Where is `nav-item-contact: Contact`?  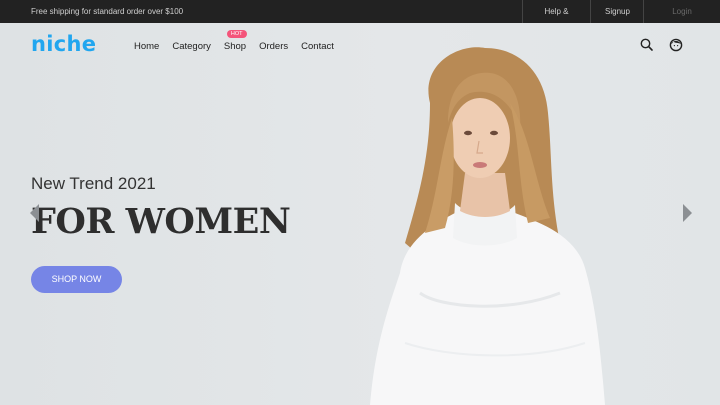
nav-item-contact: Contact is located at coordinates (317, 46).